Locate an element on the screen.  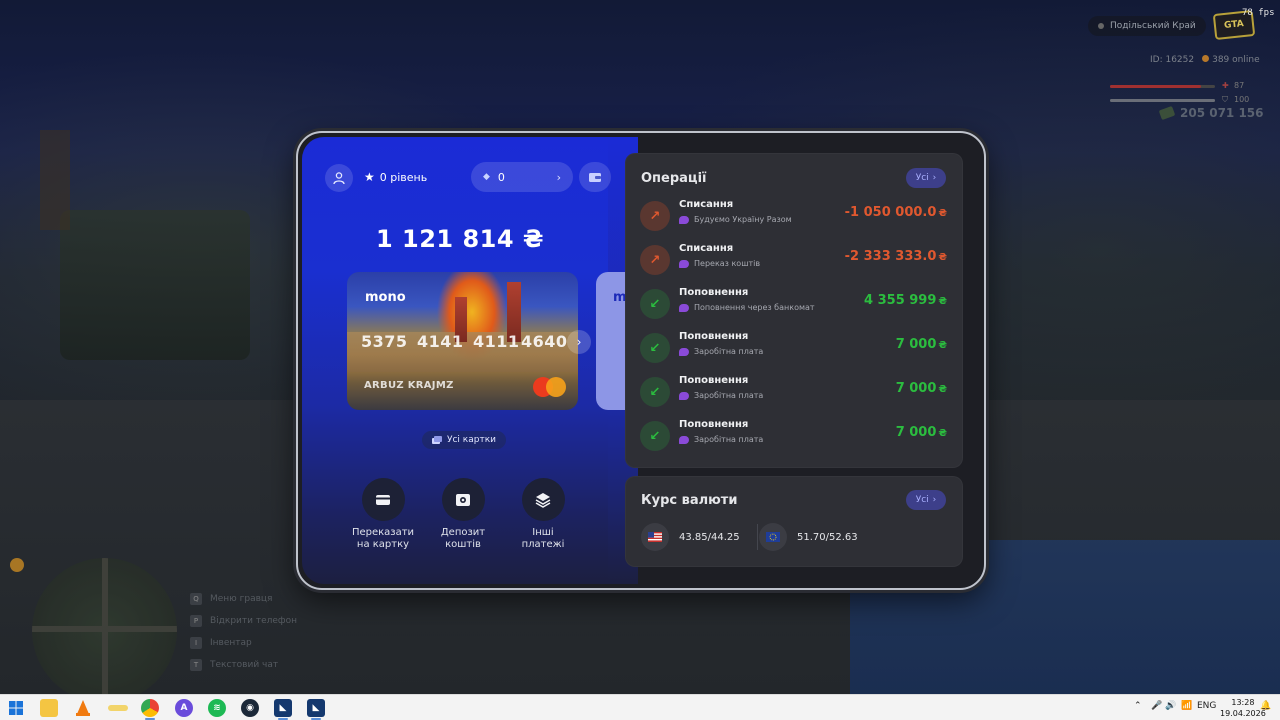
game-icon: ◣ is located at coordinates (316, 708).